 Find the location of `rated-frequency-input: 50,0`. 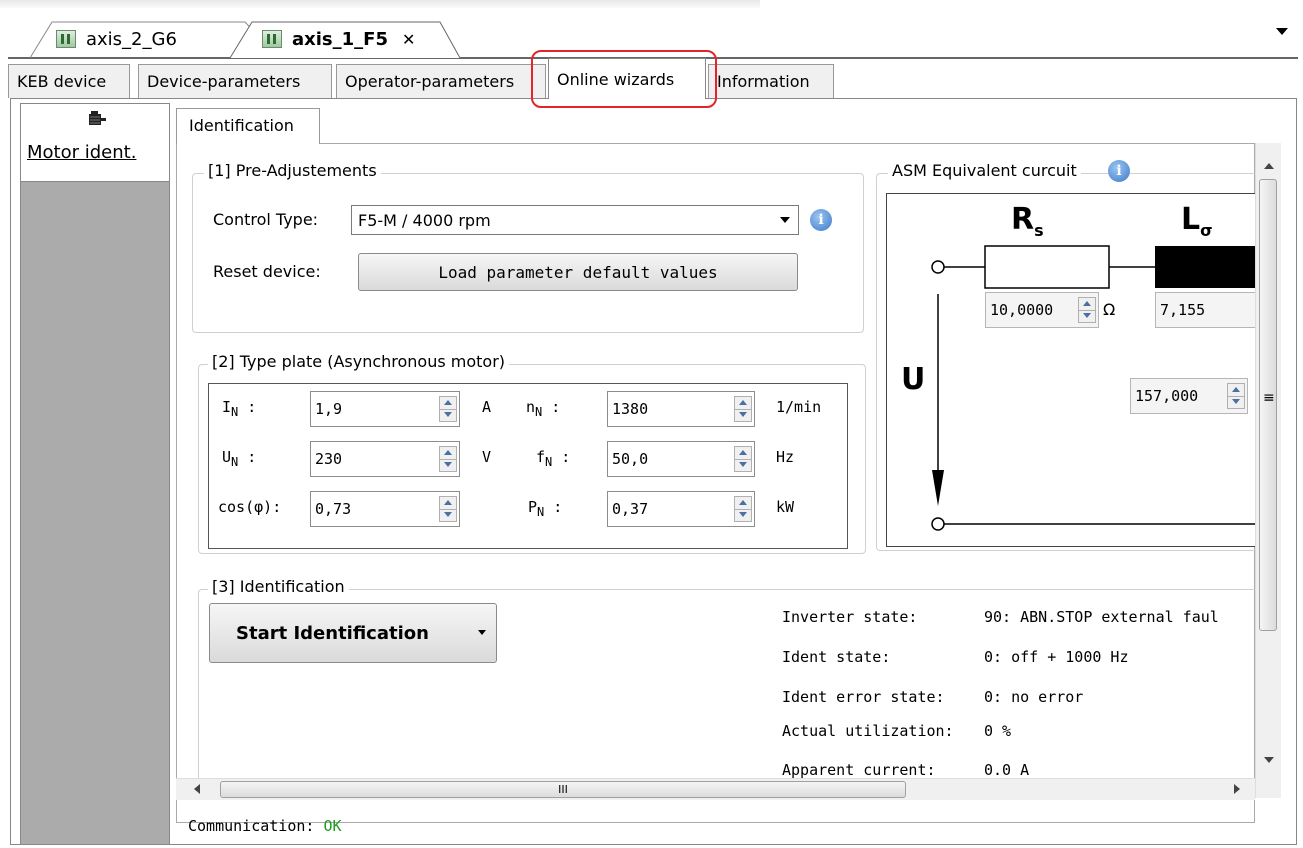

rated-frequency-input: 50,0 is located at coordinates (681, 459).